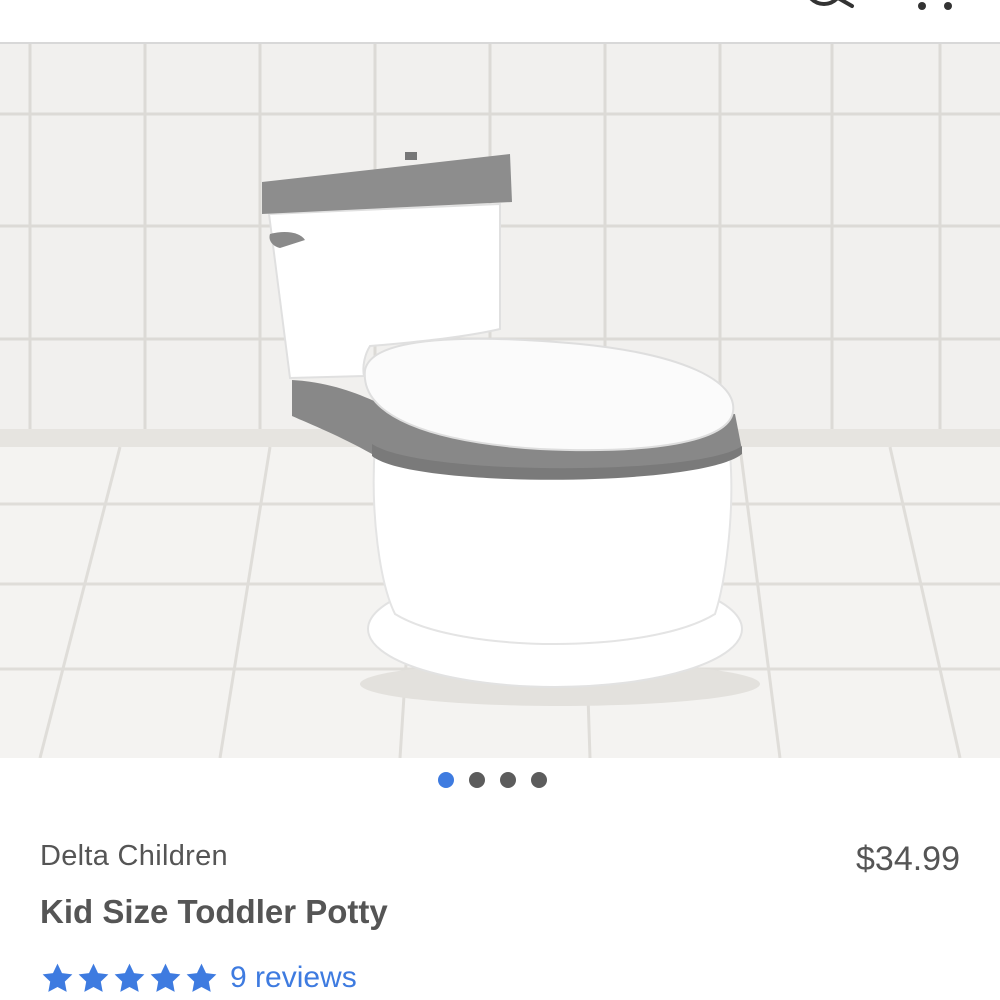 The width and height of the screenshot is (1000, 1000). I want to click on brand-name: Delta Children, so click(134, 856).